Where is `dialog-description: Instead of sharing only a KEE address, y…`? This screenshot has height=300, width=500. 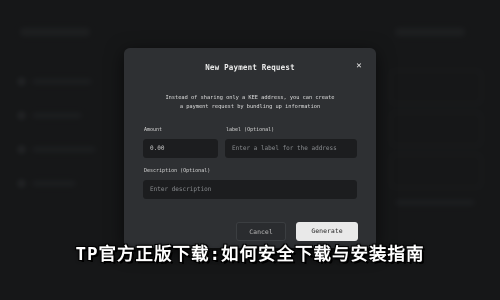 dialog-description: Instead of sharing only a KEE address, y… is located at coordinates (250, 102).